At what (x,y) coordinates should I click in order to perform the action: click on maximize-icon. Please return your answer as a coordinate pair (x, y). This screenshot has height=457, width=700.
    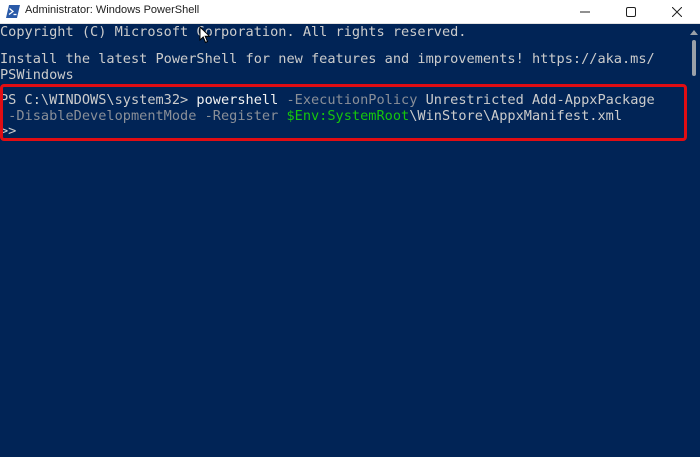
    Looking at the image, I should click on (631, 11).